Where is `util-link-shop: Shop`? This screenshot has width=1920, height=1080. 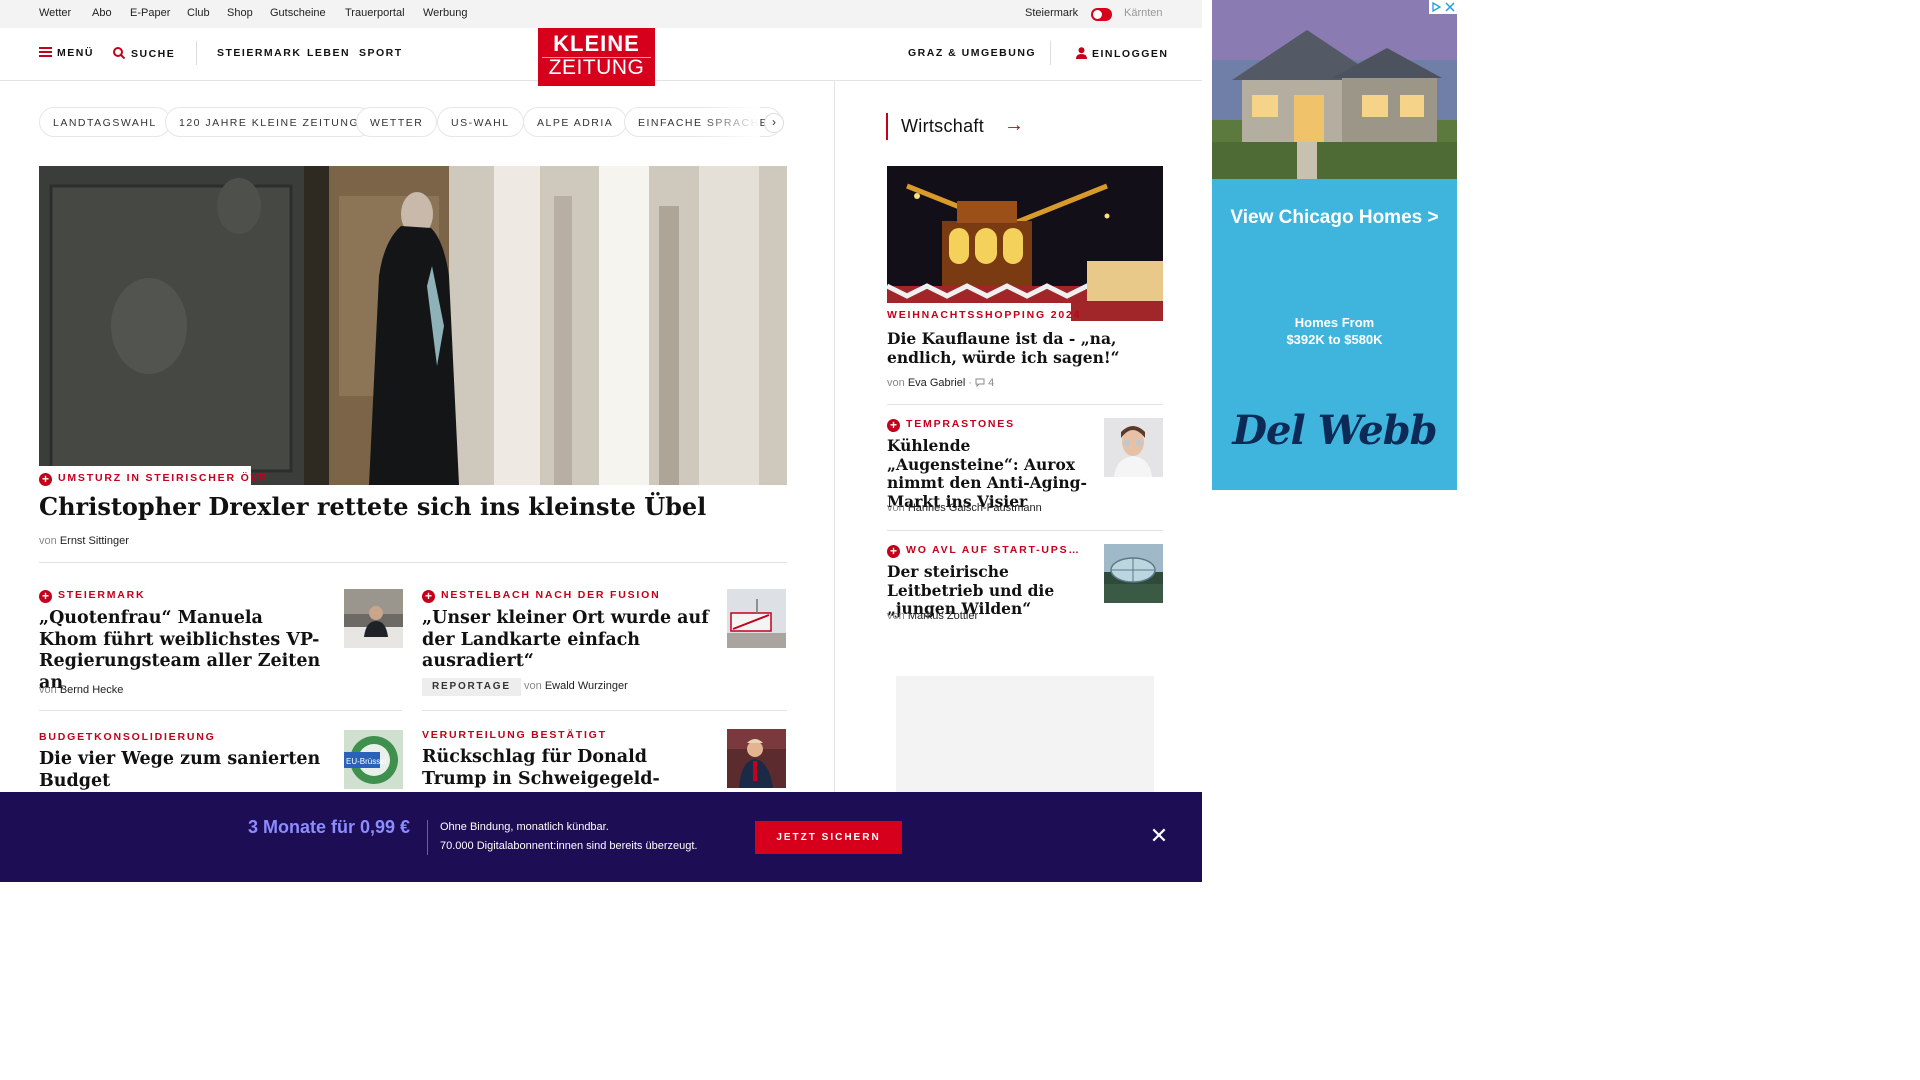
util-link-shop: Shop is located at coordinates (240, 13).